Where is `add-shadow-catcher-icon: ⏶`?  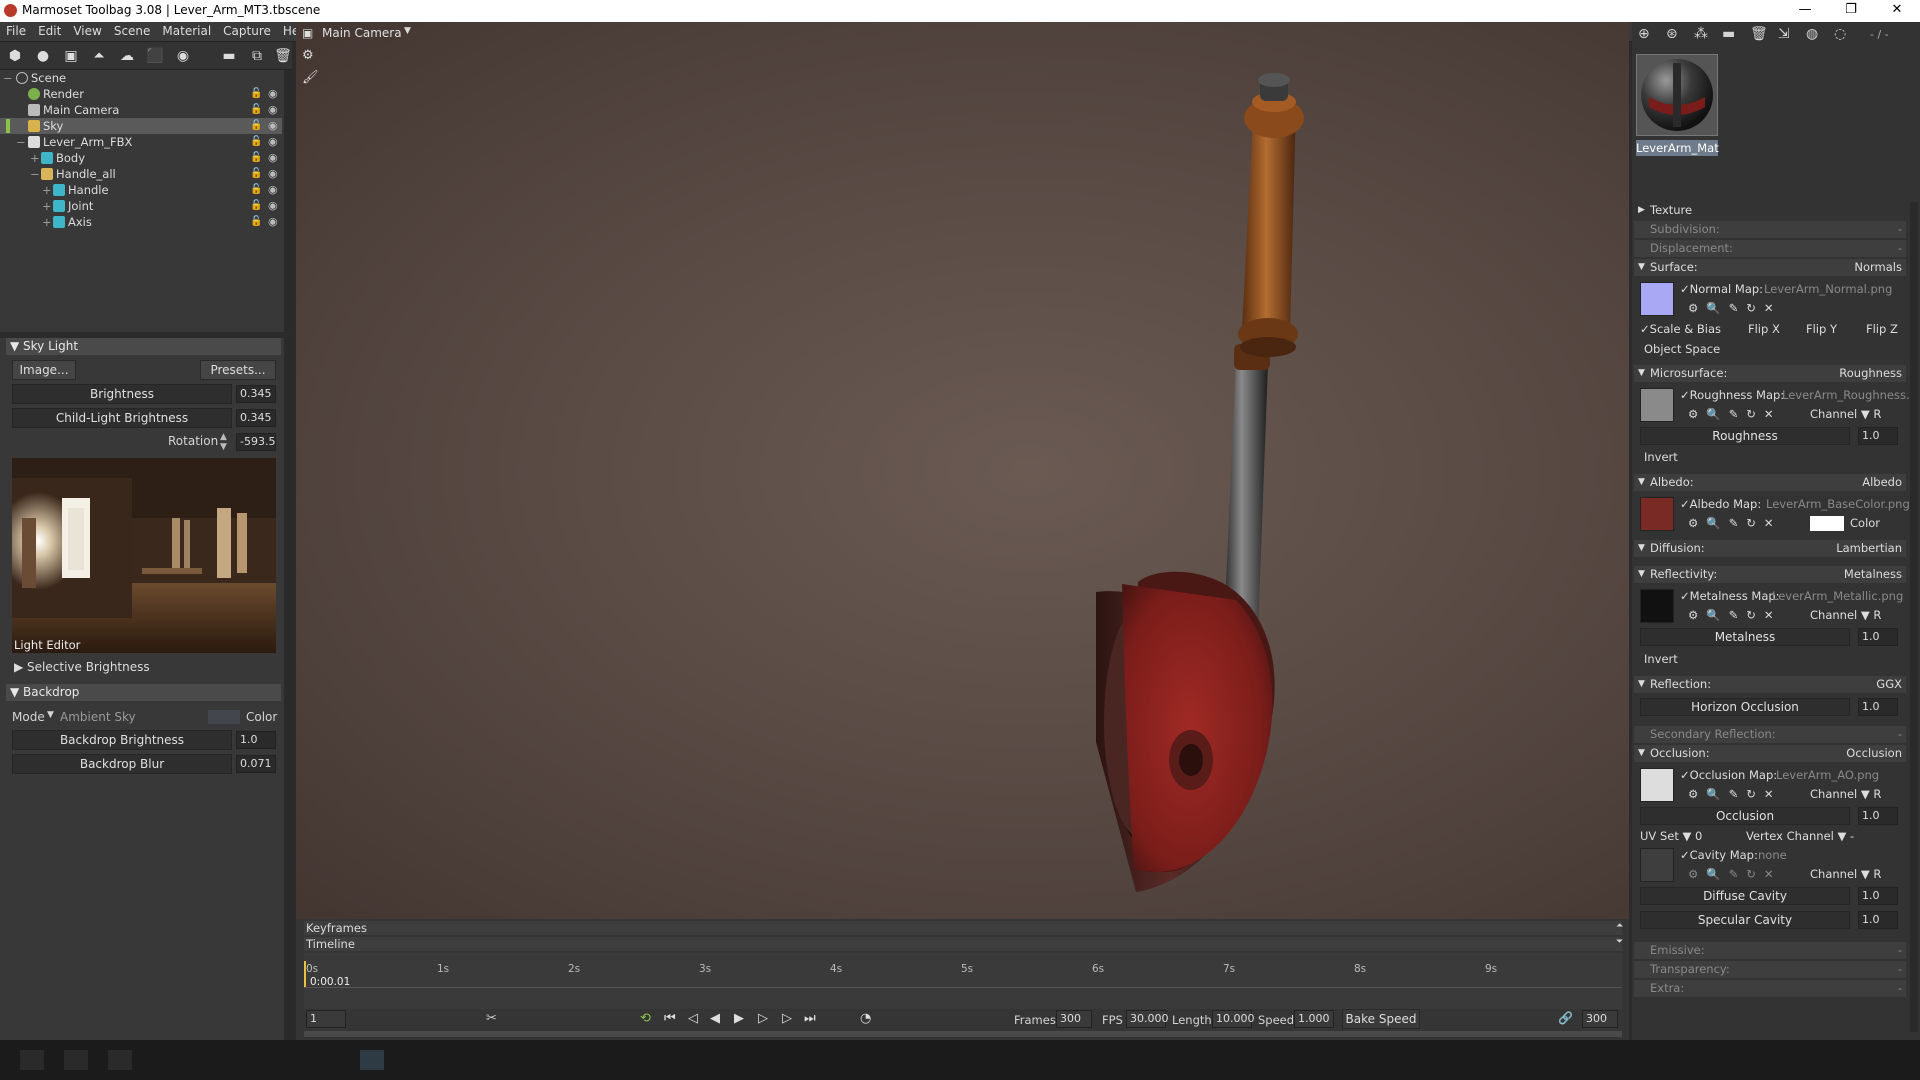
add-shadow-catcher-icon: ⏶ is located at coordinates (99, 56).